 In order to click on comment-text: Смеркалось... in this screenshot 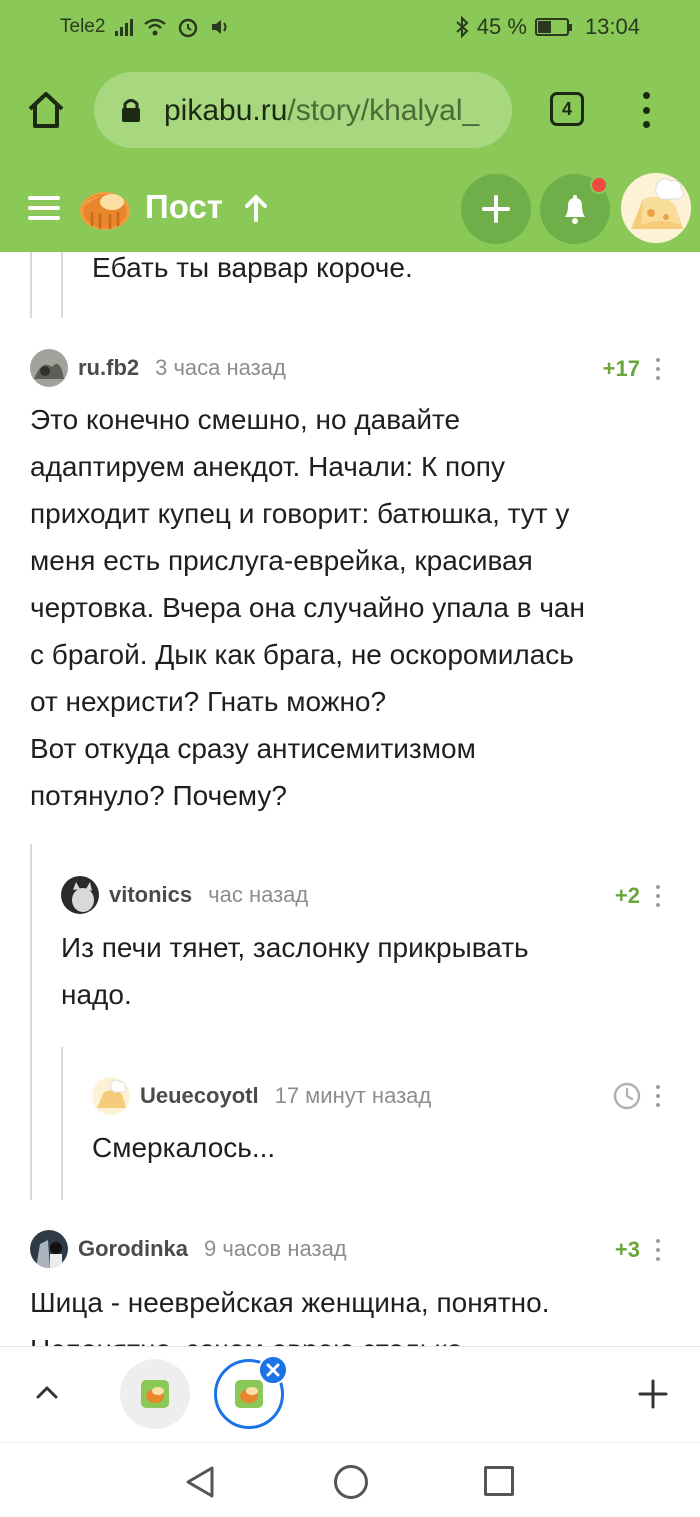, I will do `click(184, 1147)`.